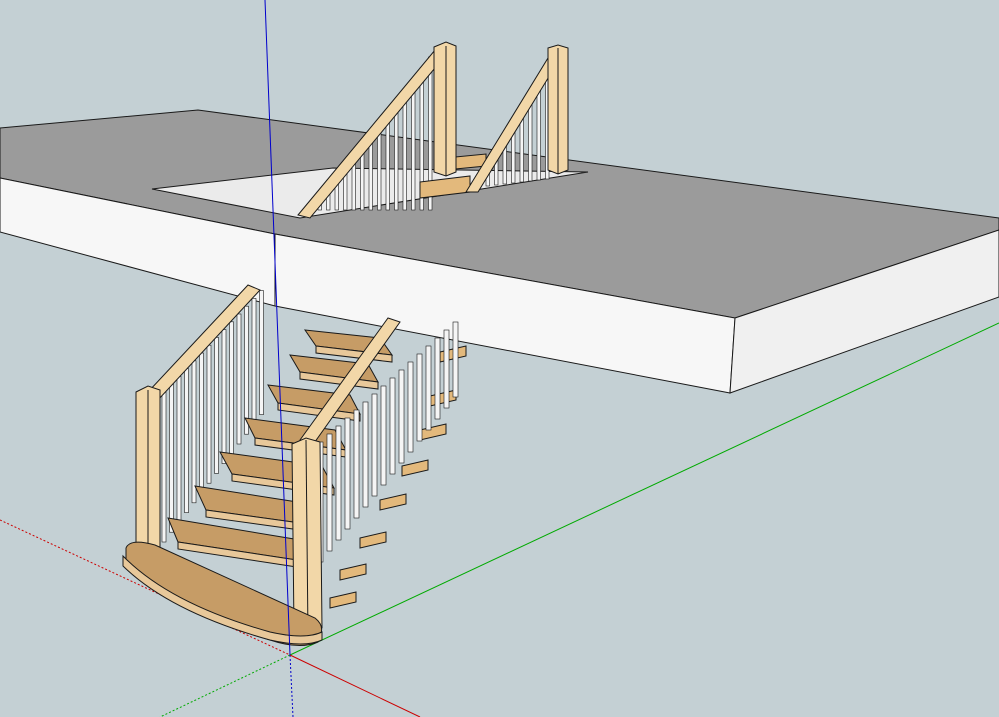  I want to click on blue-axis-negative, so click(291, 685).